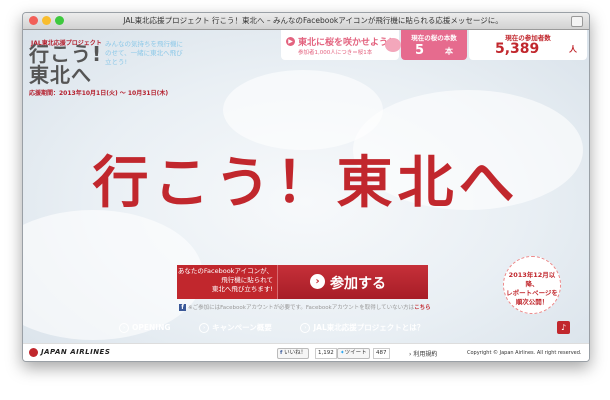  Describe the element at coordinates (326, 353) in the screenshot. I see `like-count: 1,192` at that location.